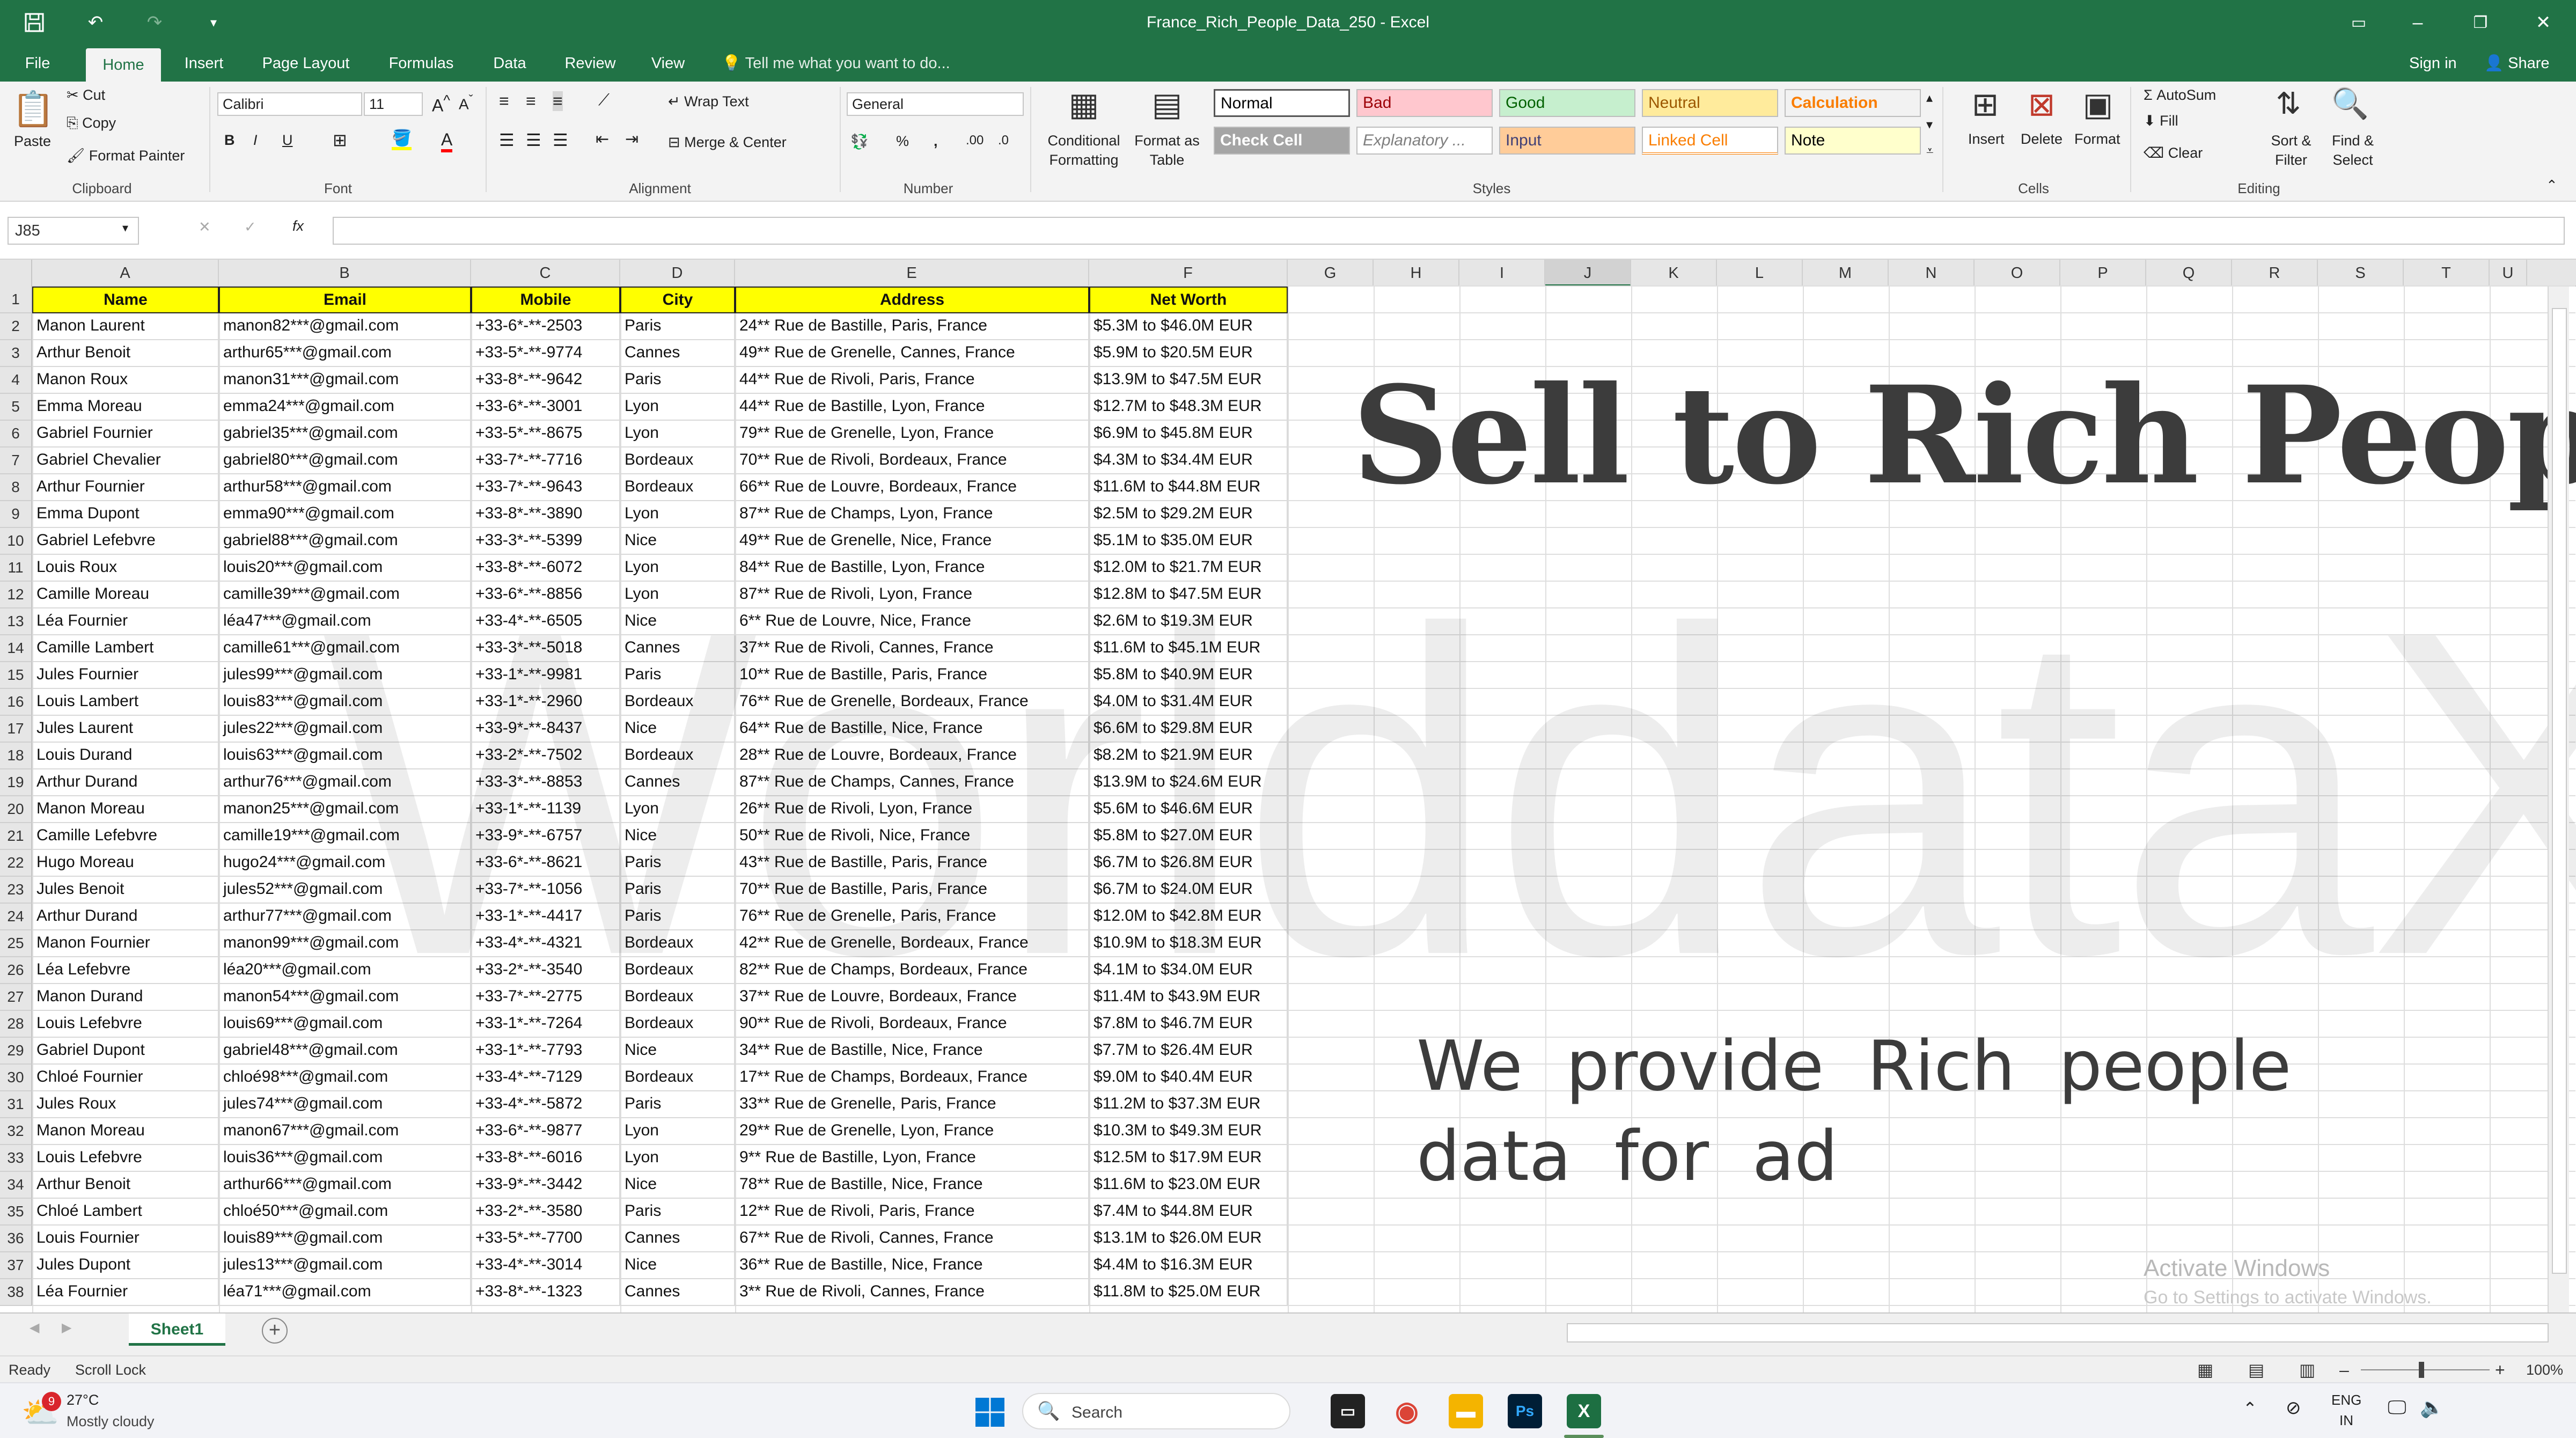 This screenshot has width=2576, height=1438. I want to click on table-cell: 28** Rue de Louvre, Bordeaux, France, so click(912, 756).